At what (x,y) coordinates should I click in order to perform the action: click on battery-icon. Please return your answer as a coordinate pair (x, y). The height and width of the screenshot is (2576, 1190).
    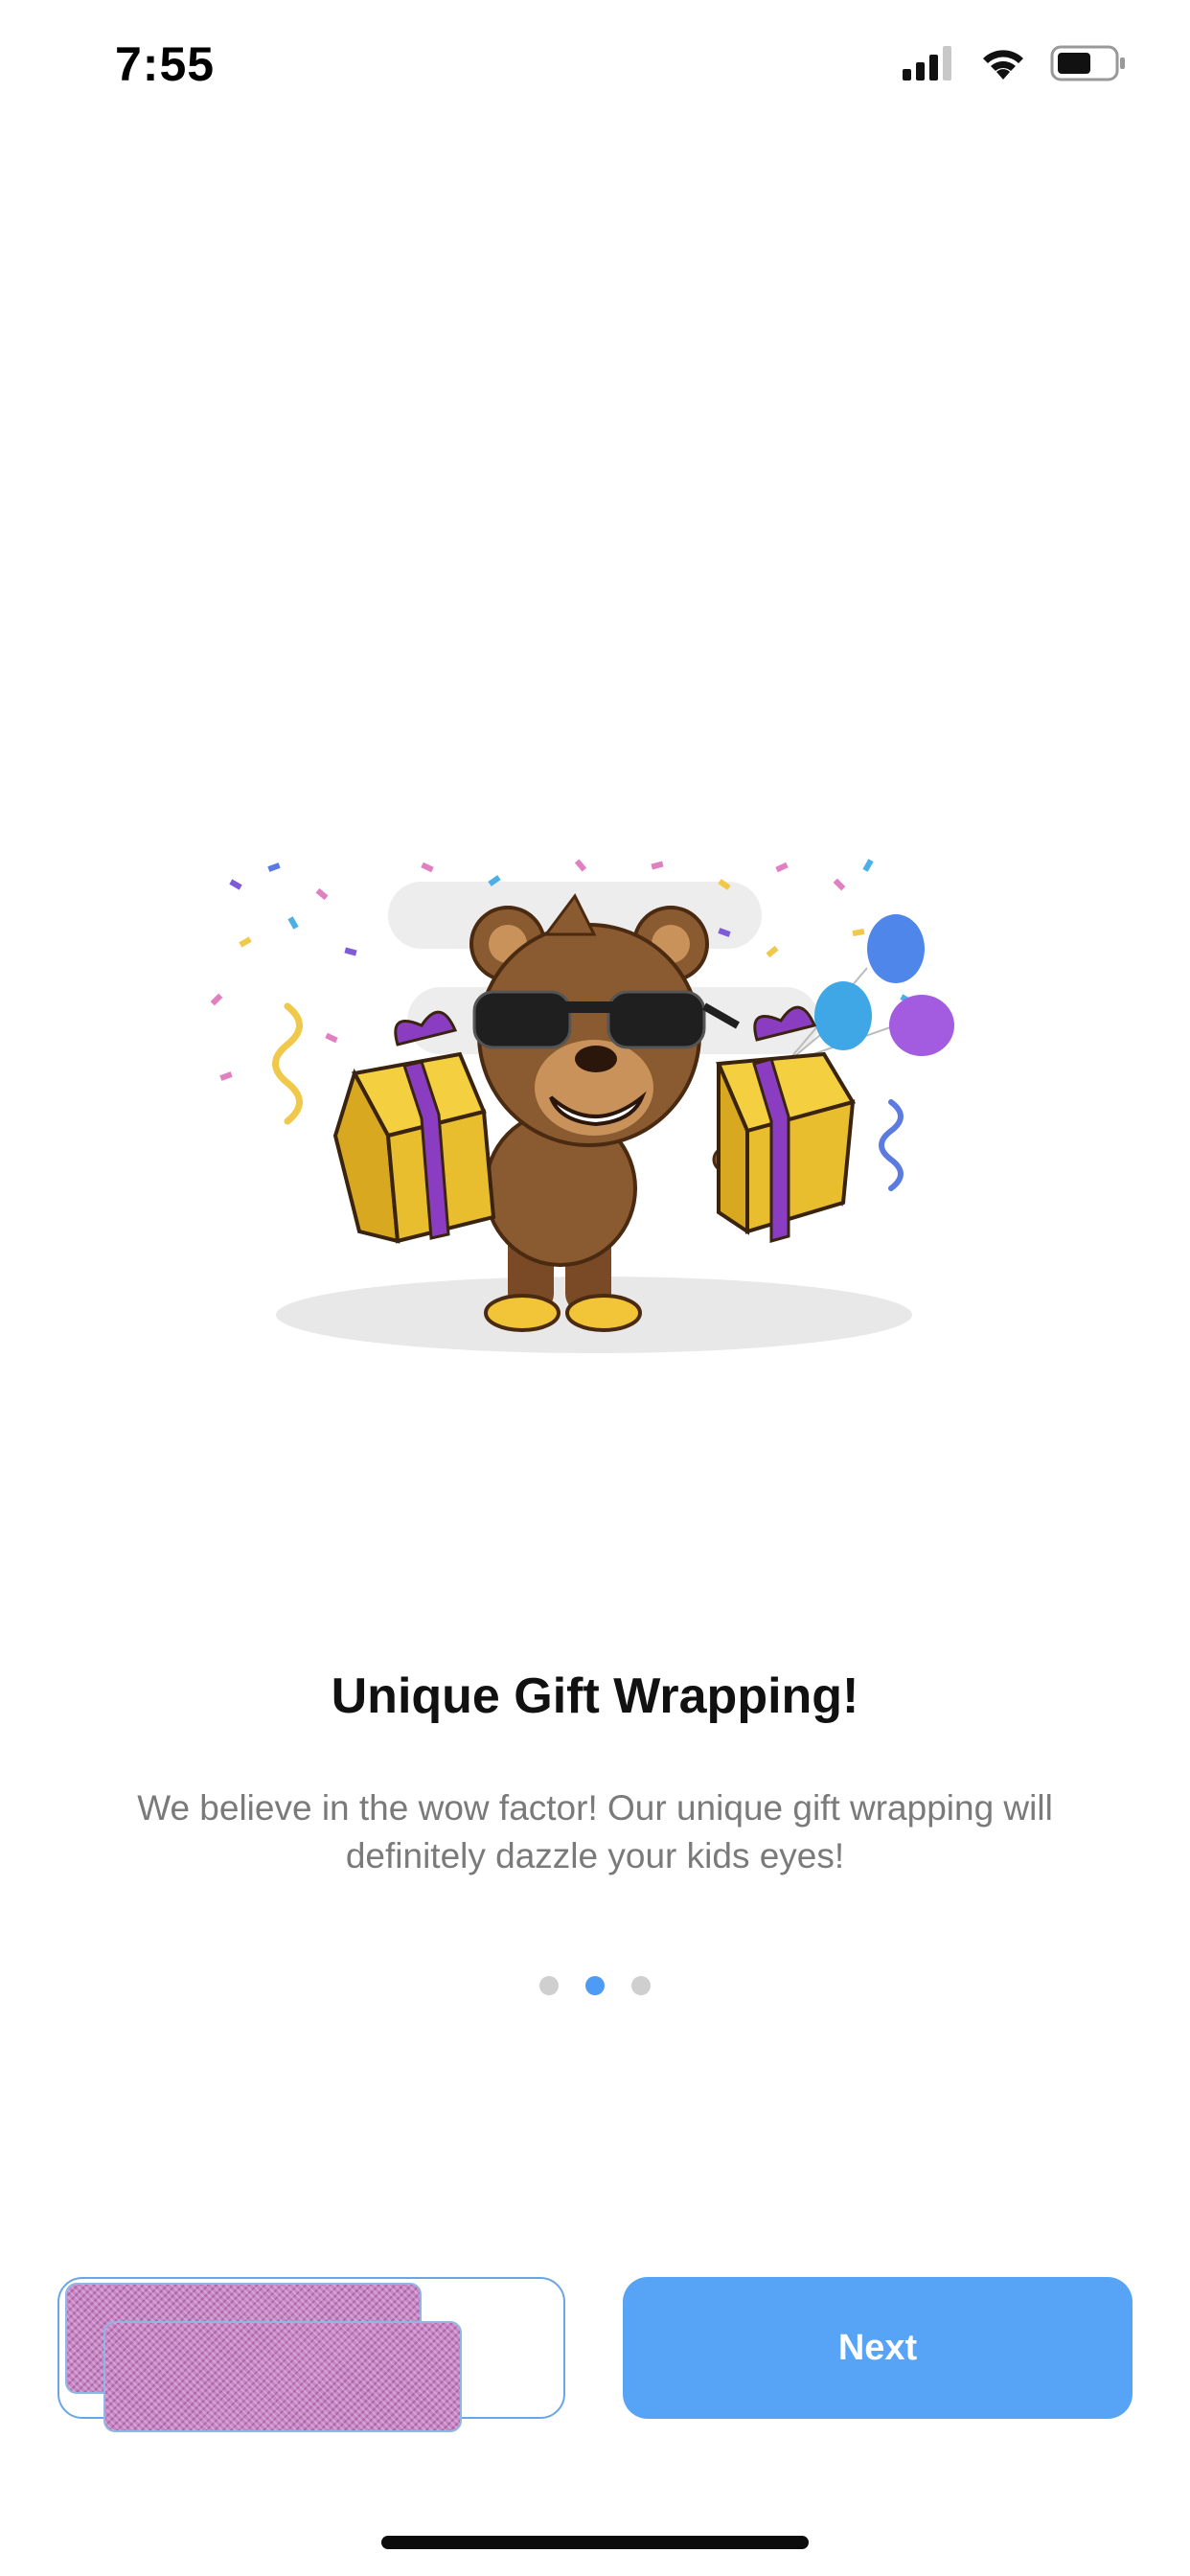
    Looking at the image, I should click on (1088, 63).